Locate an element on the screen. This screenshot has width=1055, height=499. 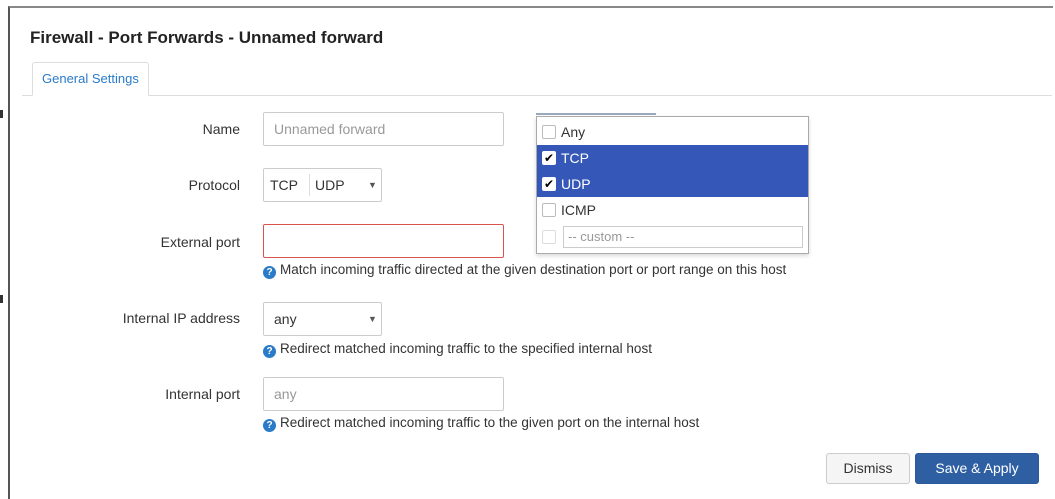
protocol-dropdown: Any ✔ TCP ✔ UDP ICMP -- custom -- is located at coordinates (672, 185).